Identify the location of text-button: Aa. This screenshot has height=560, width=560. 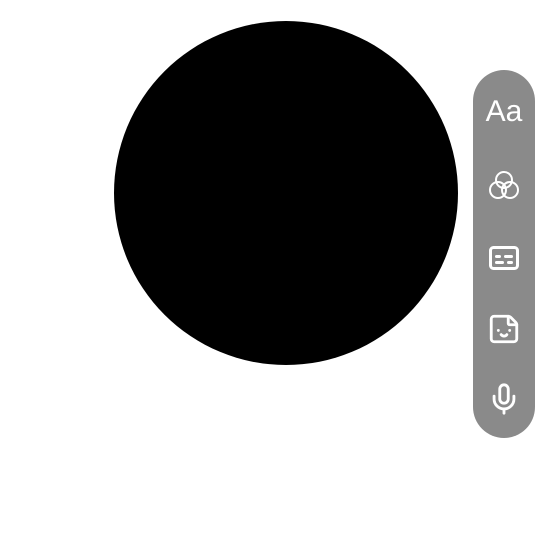
(504, 112).